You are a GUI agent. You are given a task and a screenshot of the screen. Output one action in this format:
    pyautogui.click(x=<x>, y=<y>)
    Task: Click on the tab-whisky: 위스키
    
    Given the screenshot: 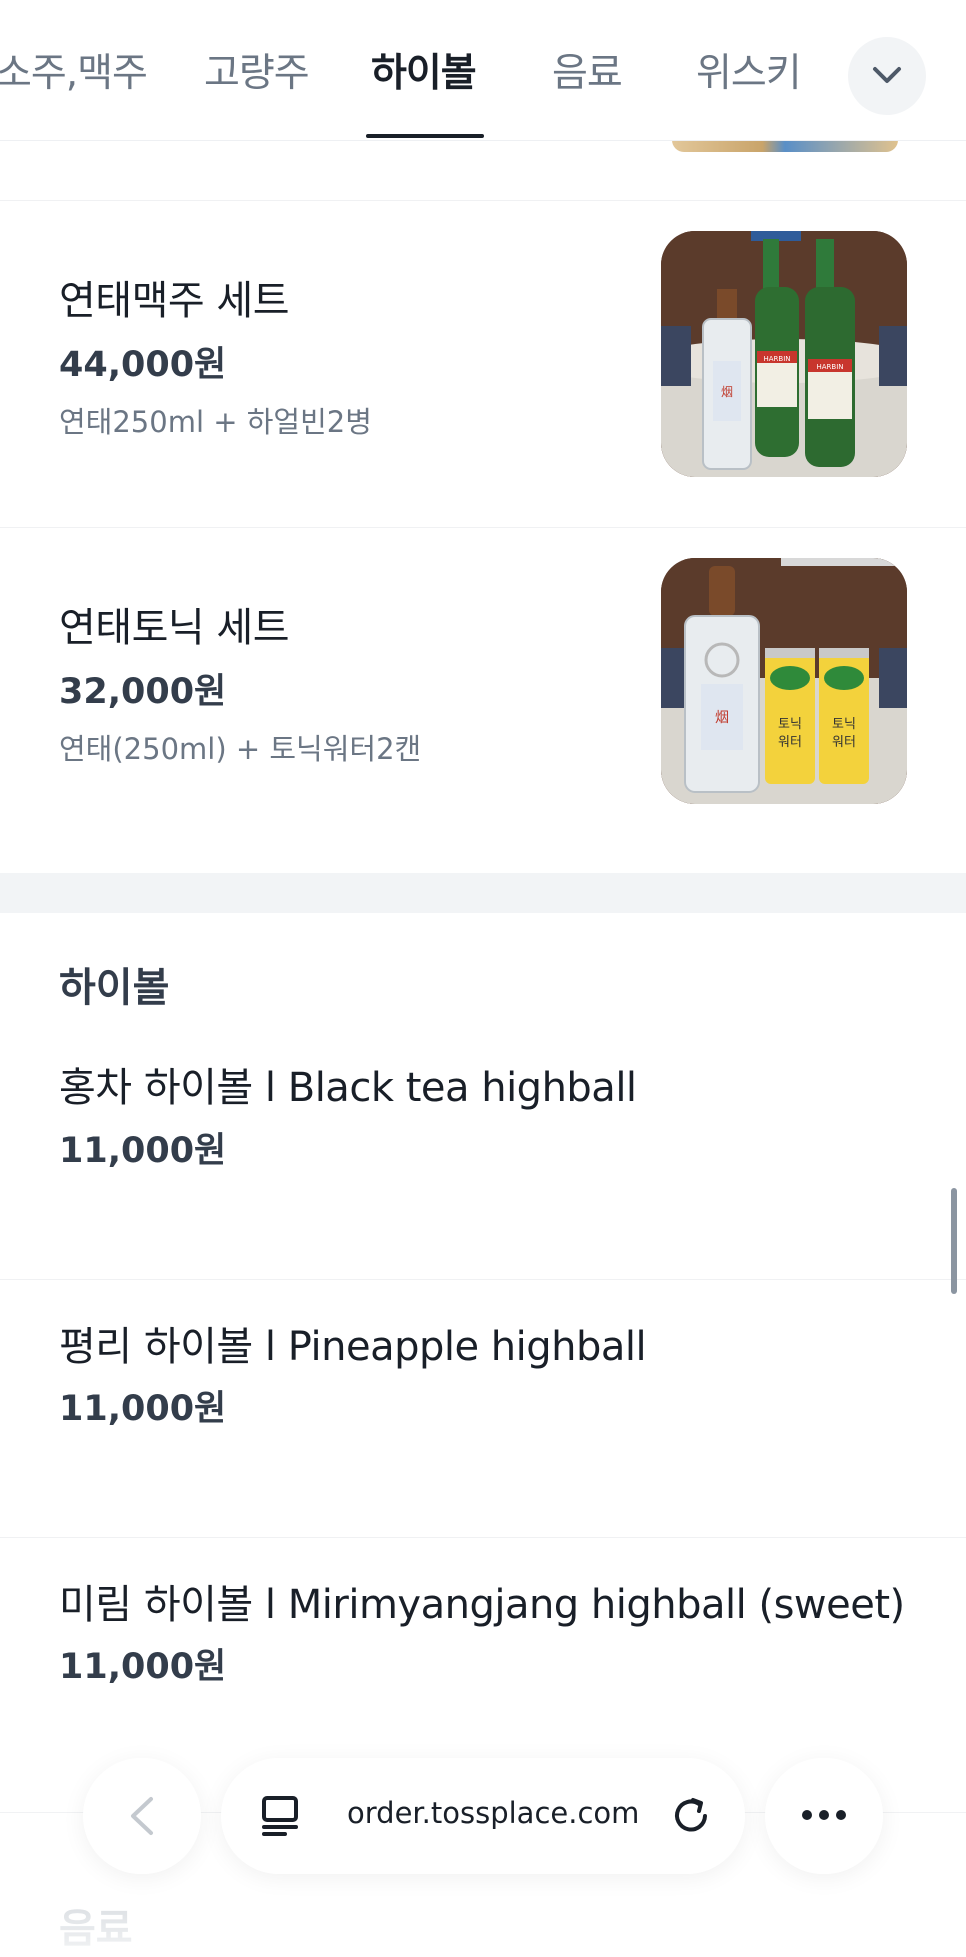 What is the action you would take?
    pyautogui.click(x=749, y=70)
    